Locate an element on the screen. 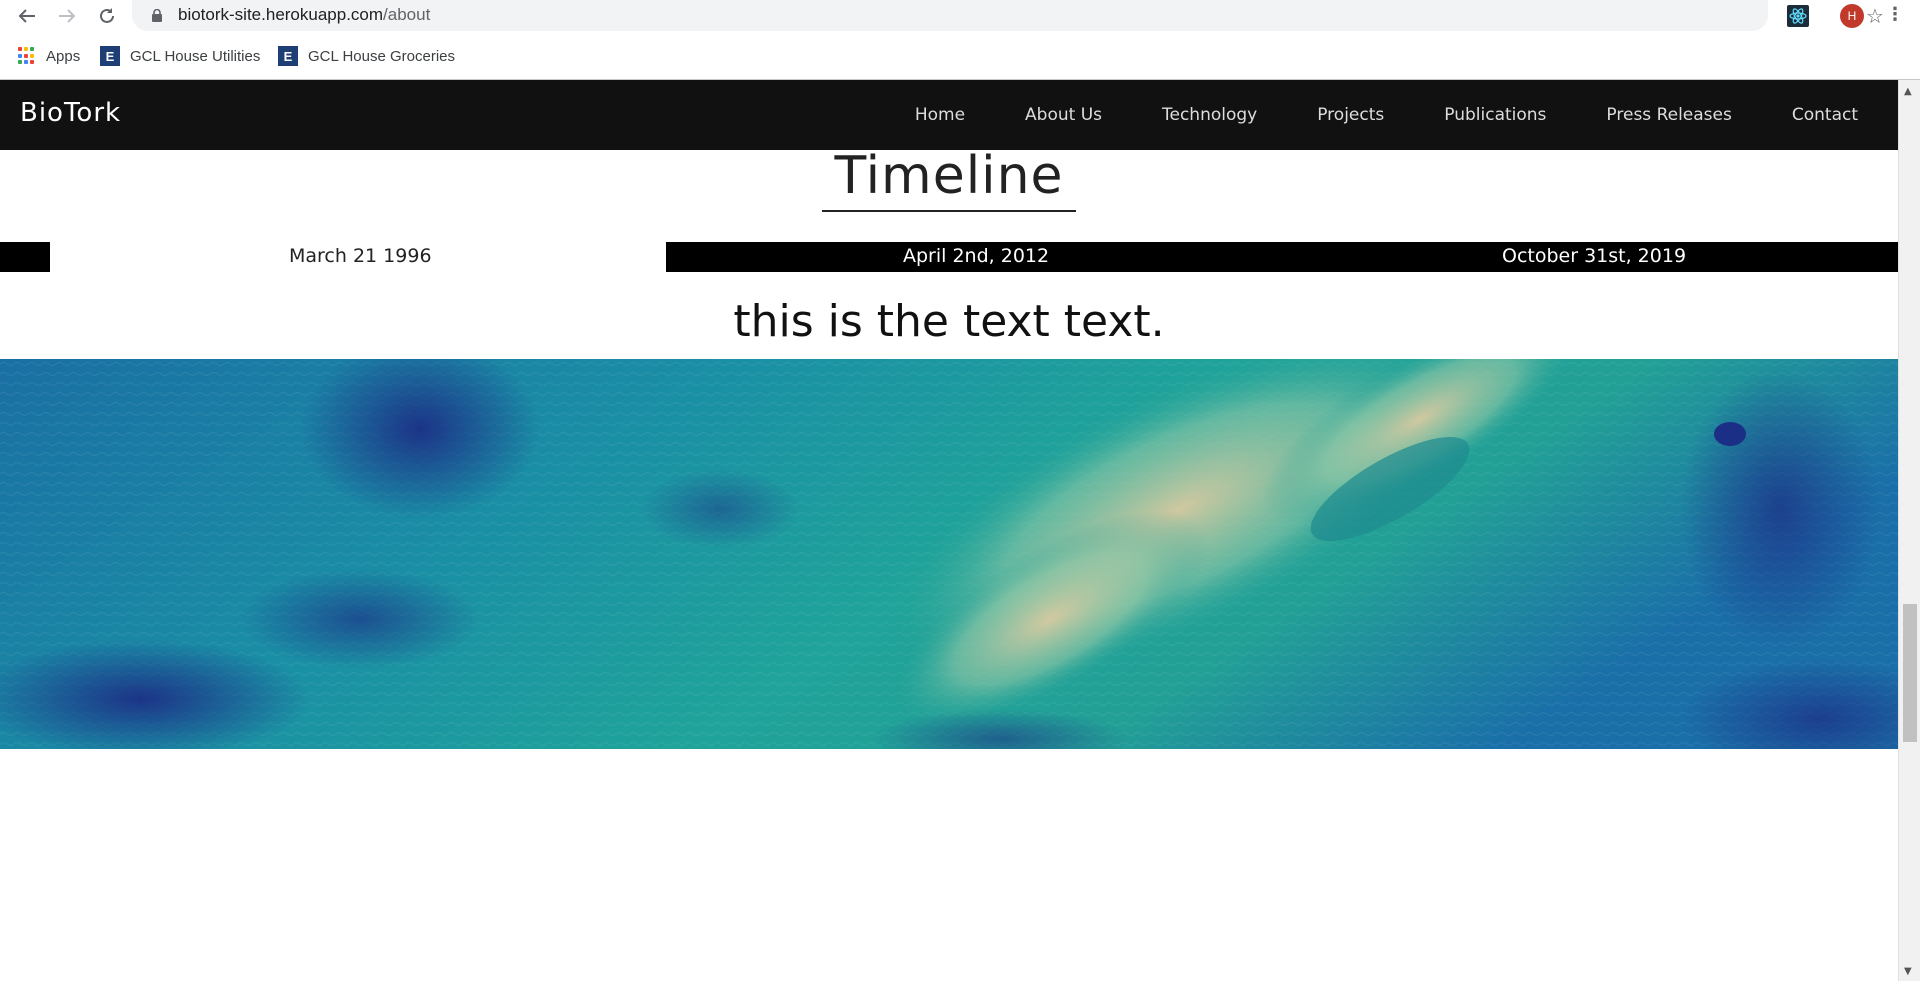 Image resolution: width=1920 pixels, height=981 pixels. browser-toolbar: biotork-site.herokuapp.com/about ☆ H ⋮ is located at coordinates (960, 16).